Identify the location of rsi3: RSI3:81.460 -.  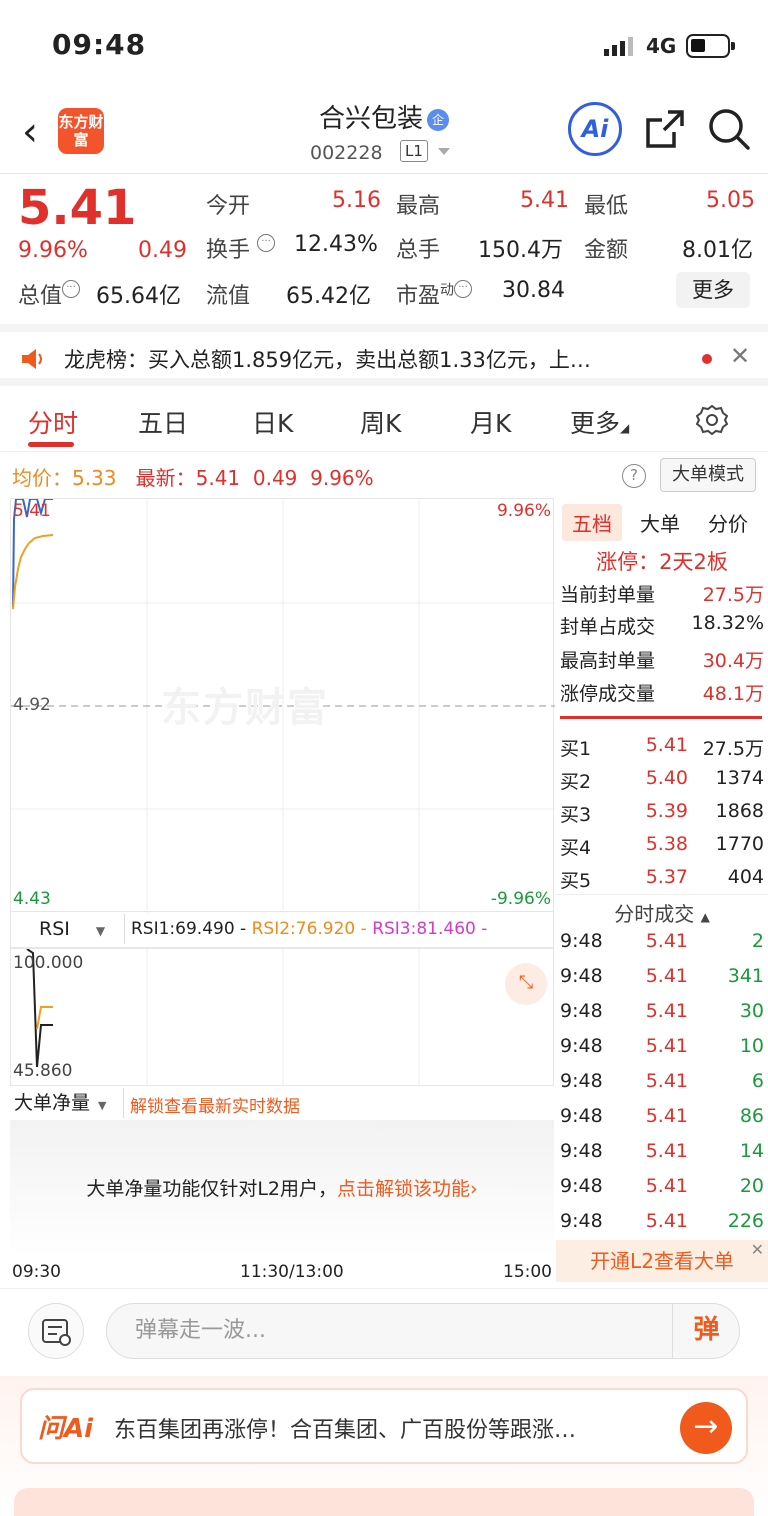
(430, 929).